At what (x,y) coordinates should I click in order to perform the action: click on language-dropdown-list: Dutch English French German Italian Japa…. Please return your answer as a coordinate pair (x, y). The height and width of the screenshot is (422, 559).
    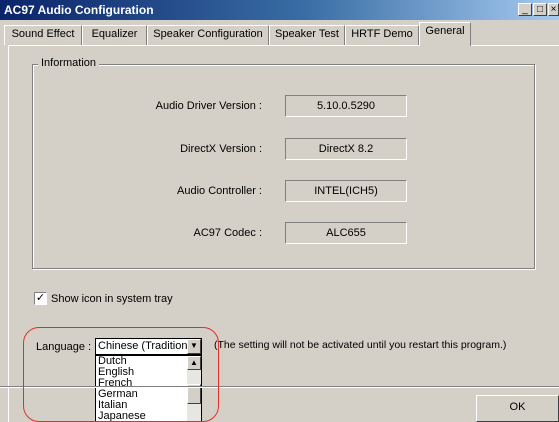
    Looking at the image, I should click on (148, 388).